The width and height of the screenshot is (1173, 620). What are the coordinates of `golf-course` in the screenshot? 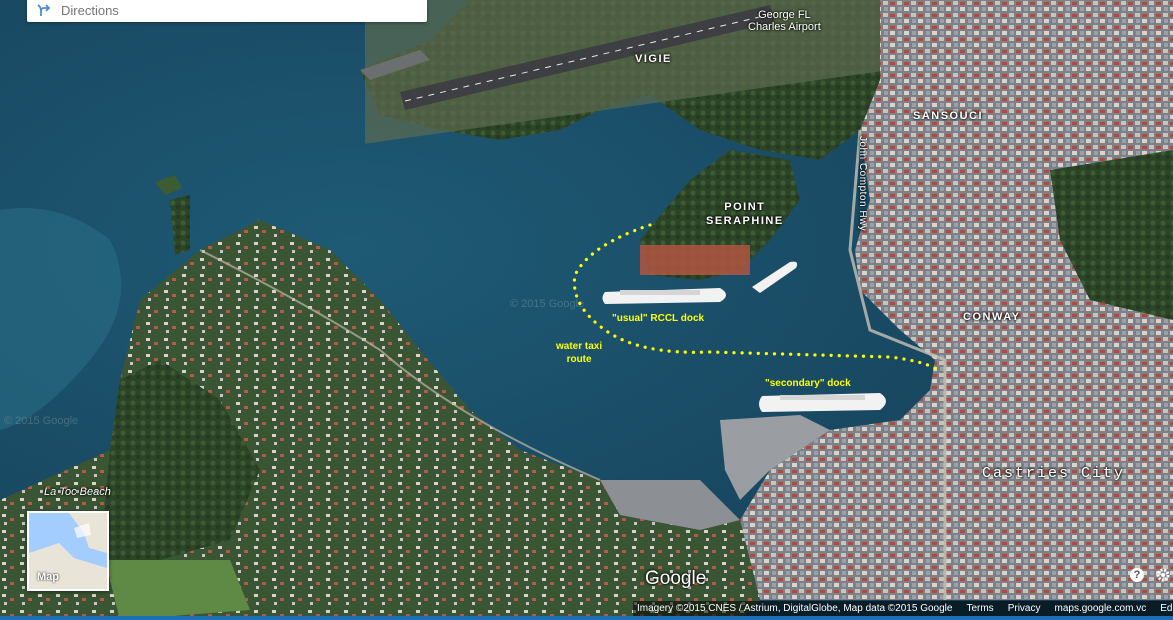 It's located at (177, 590).